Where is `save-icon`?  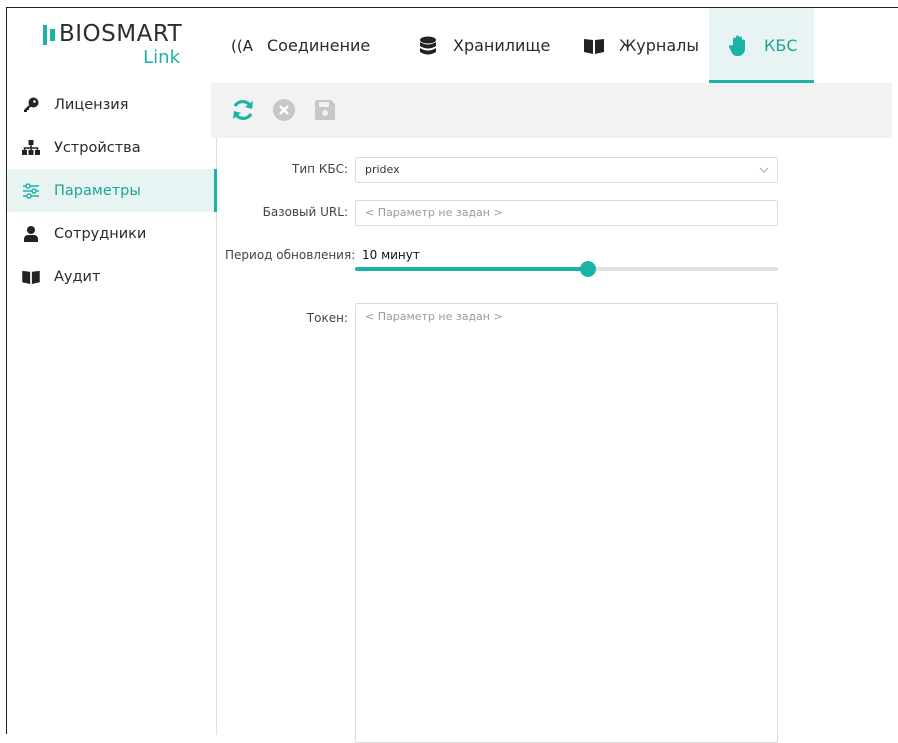 save-icon is located at coordinates (325, 110).